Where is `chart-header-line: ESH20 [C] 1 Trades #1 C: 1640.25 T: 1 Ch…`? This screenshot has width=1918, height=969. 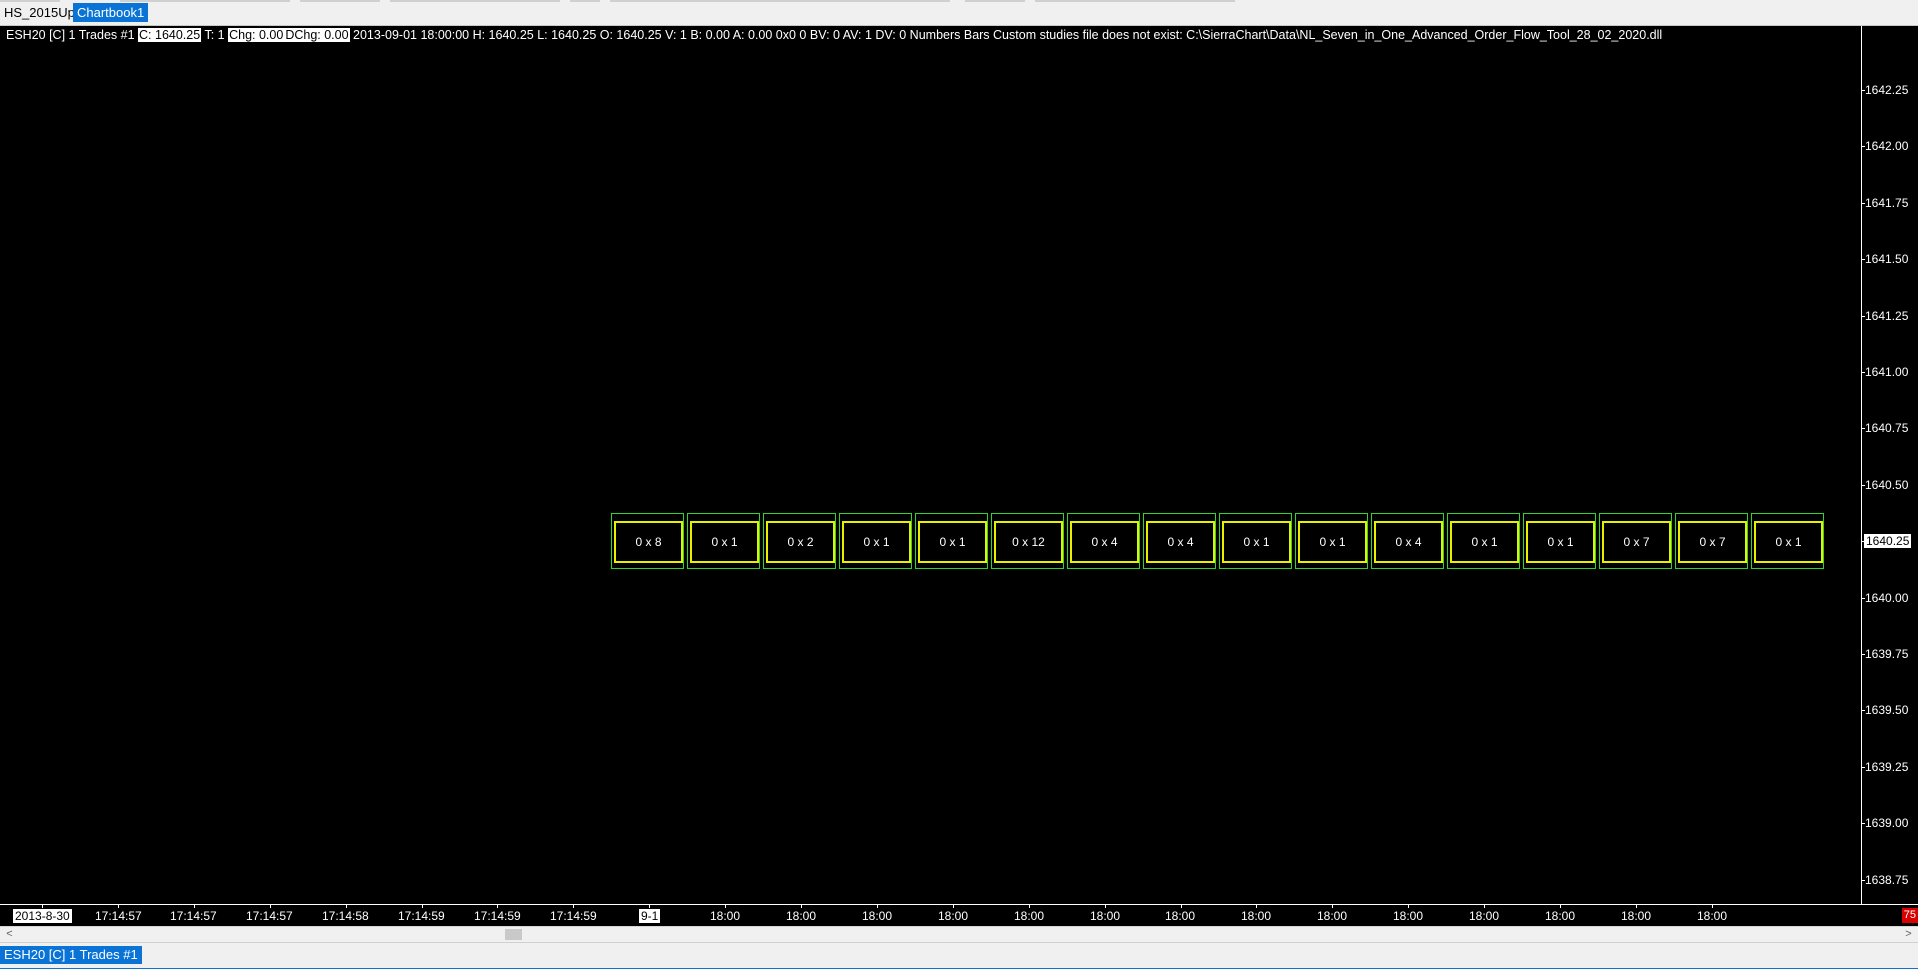
chart-header-line: ESH20 [C] 1 Trades #1 C: 1640.25 T: 1 Ch… is located at coordinates (834, 35).